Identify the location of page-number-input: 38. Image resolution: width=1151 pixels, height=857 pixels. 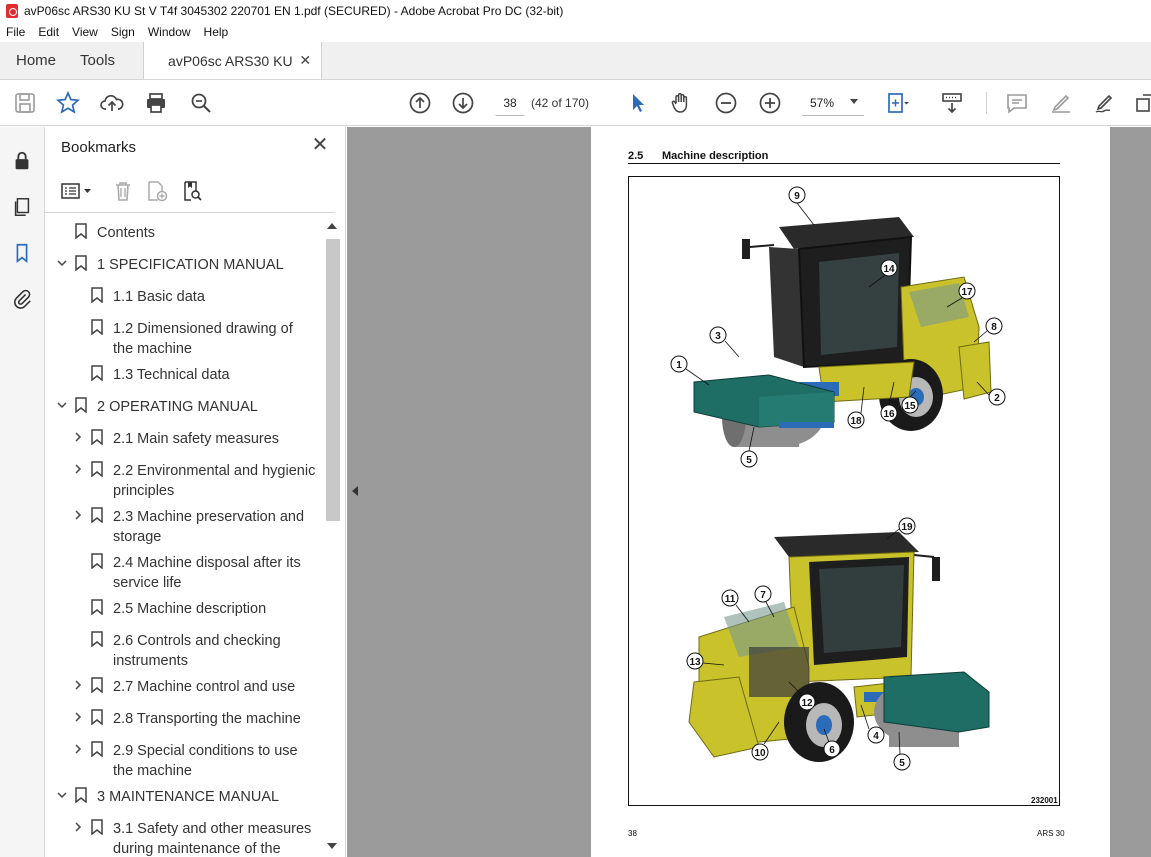
(510, 103).